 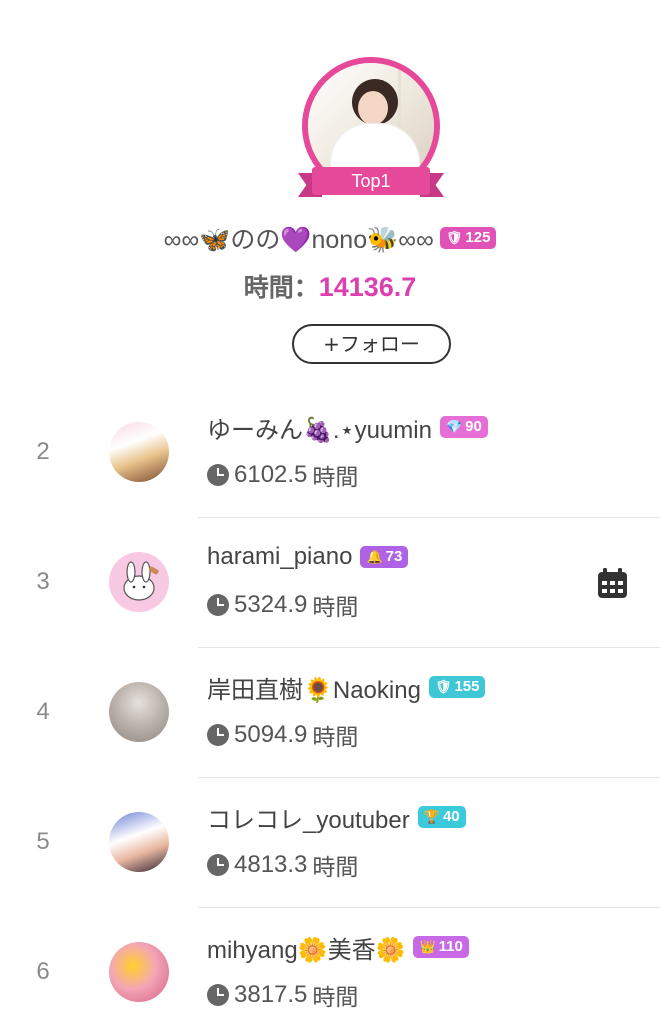 I want to click on time-row: 5324.9 時間, so click(x=282, y=605).